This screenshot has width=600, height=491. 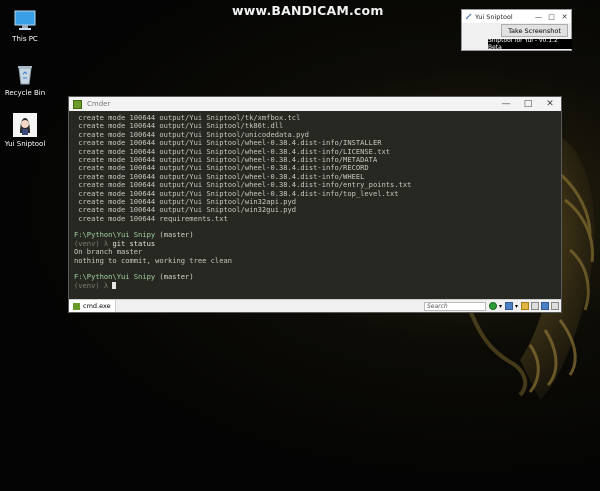 What do you see at coordinates (153, 260) in the screenshot?
I see `terminal-text: nothing to commit, working tree clean` at bounding box center [153, 260].